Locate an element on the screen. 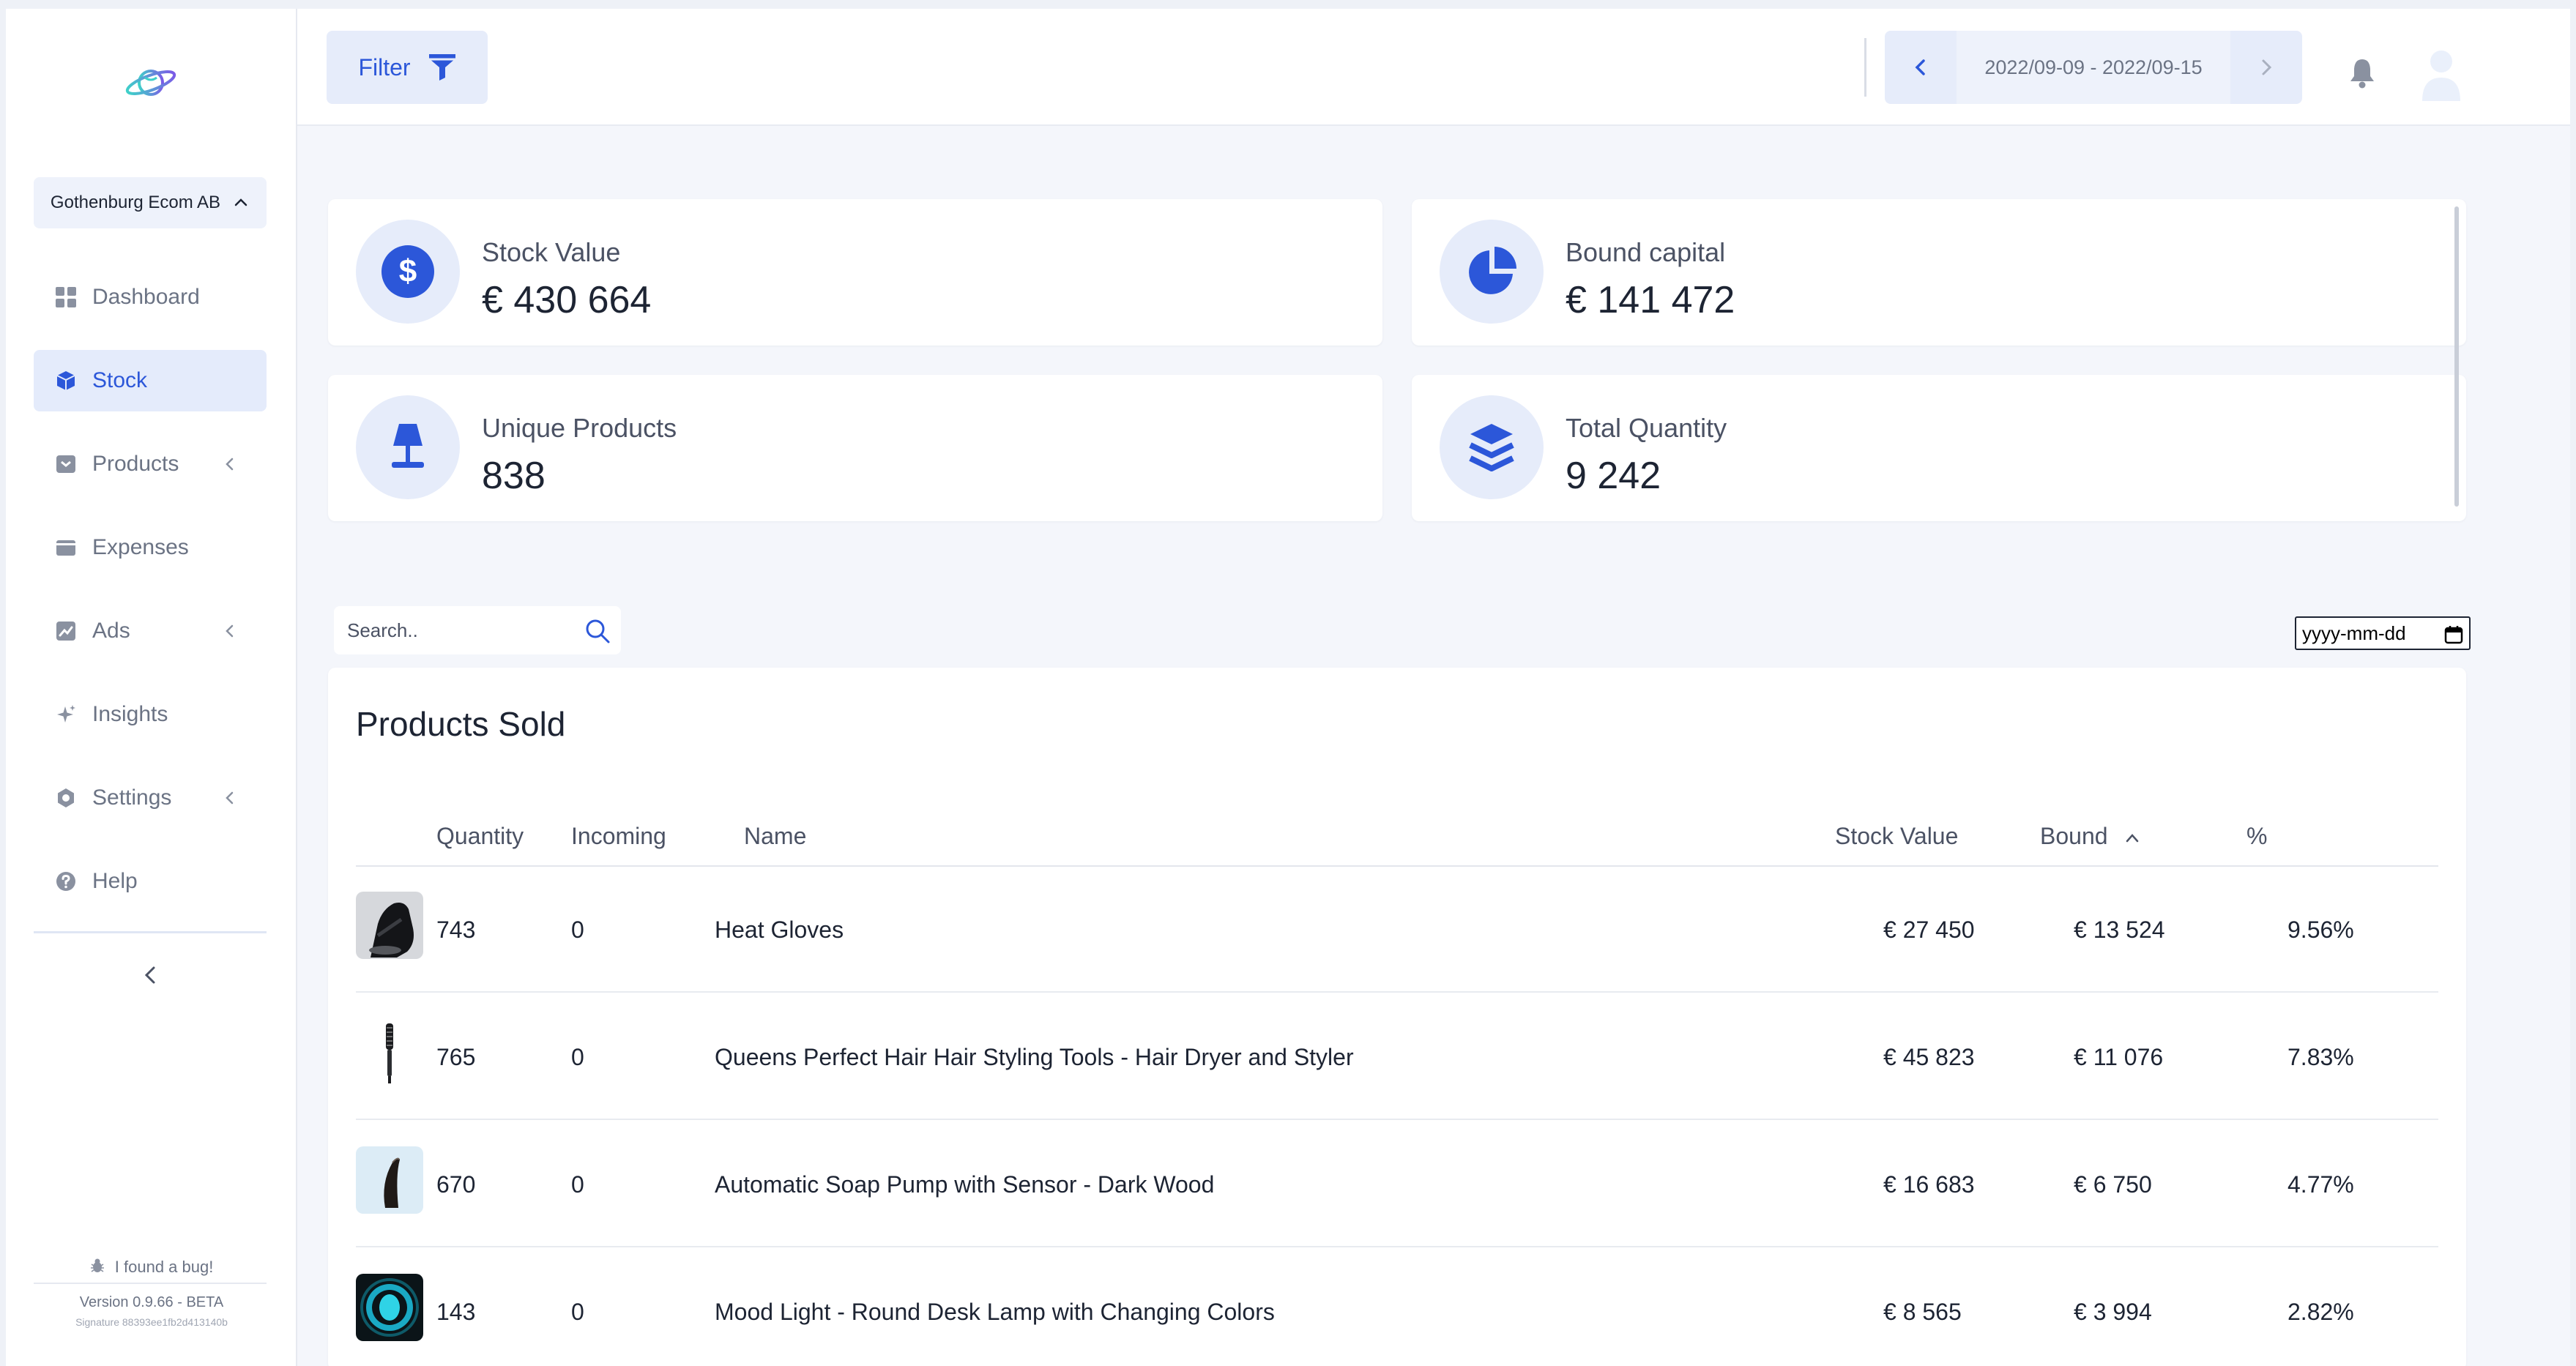 The width and height of the screenshot is (2576, 1366). sparkles-icon is located at coordinates (66, 715).